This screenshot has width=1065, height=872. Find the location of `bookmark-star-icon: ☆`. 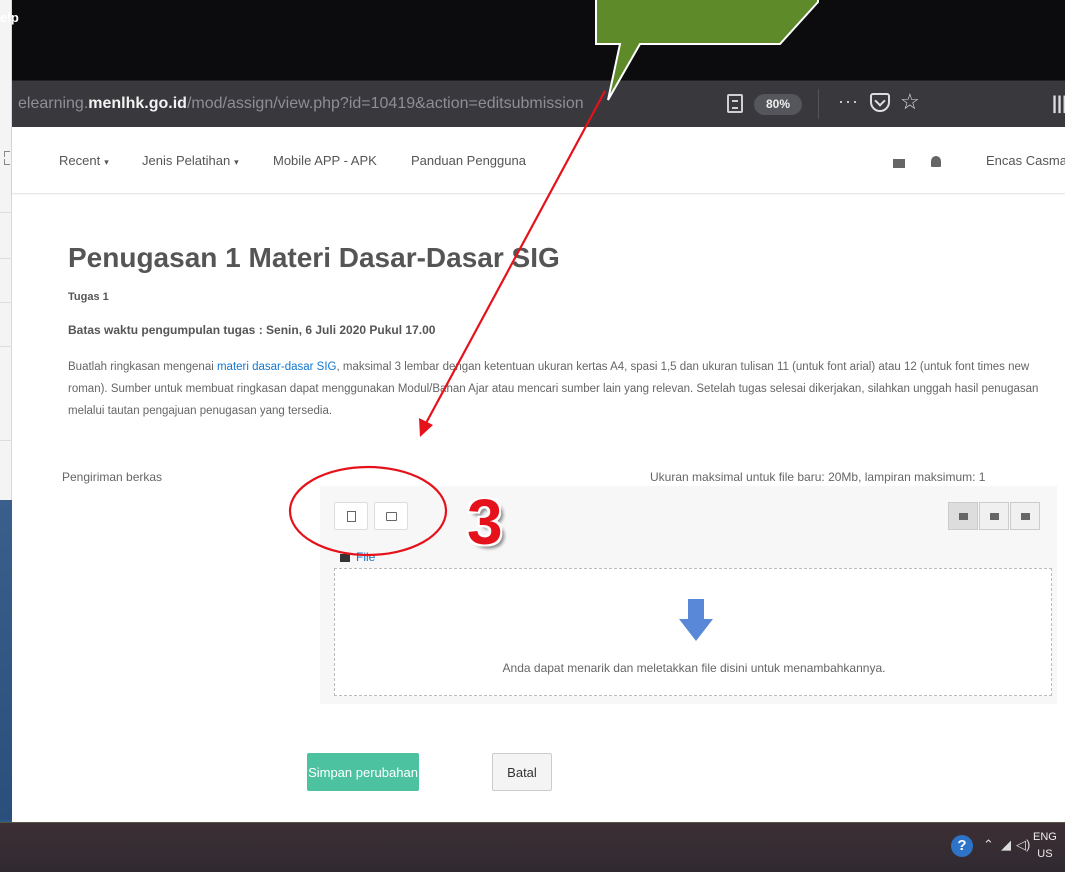

bookmark-star-icon: ☆ is located at coordinates (910, 102).